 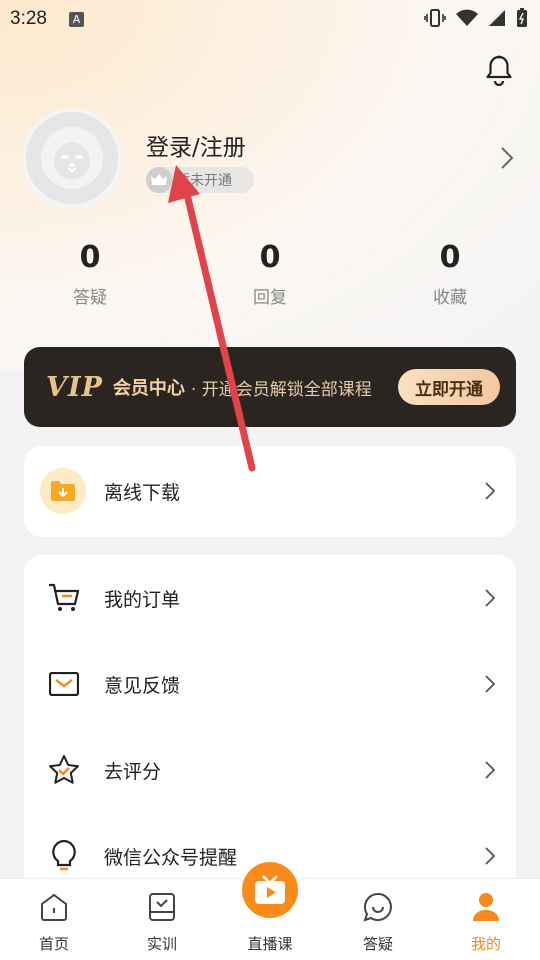 I want to click on lion-avatar-icon, so click(x=72, y=158).